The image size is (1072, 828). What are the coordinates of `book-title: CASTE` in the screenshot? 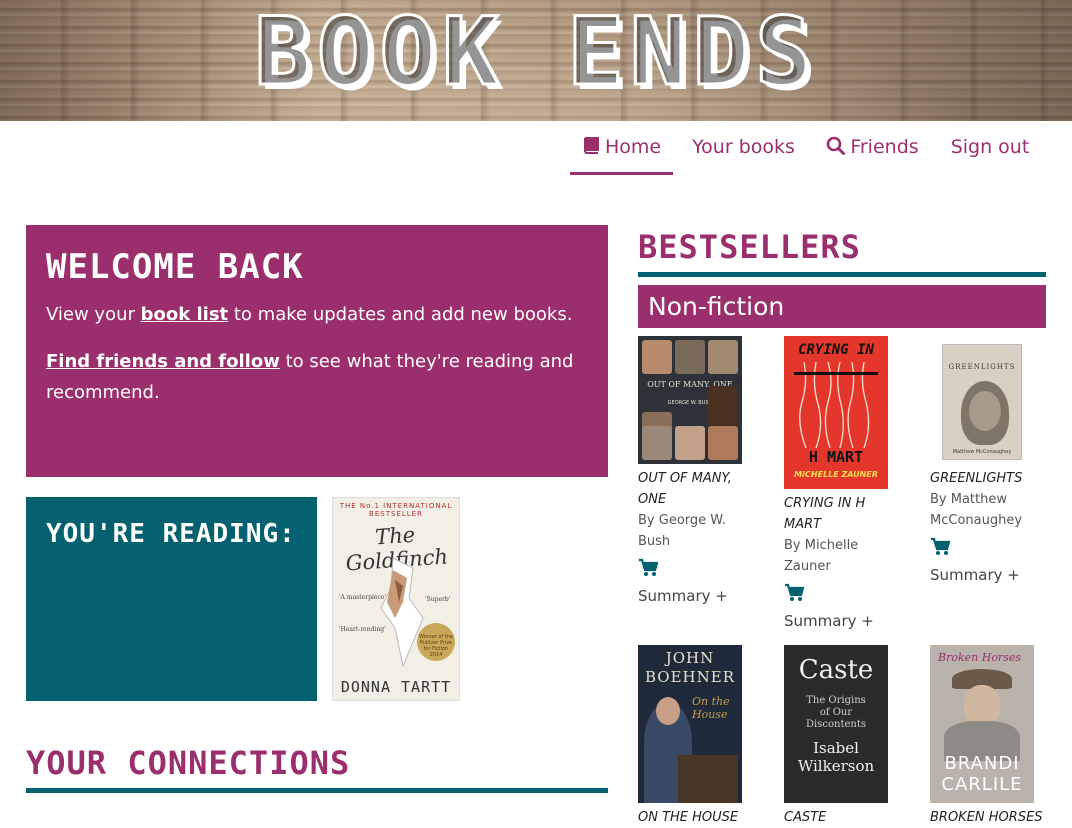 It's located at (842, 817).